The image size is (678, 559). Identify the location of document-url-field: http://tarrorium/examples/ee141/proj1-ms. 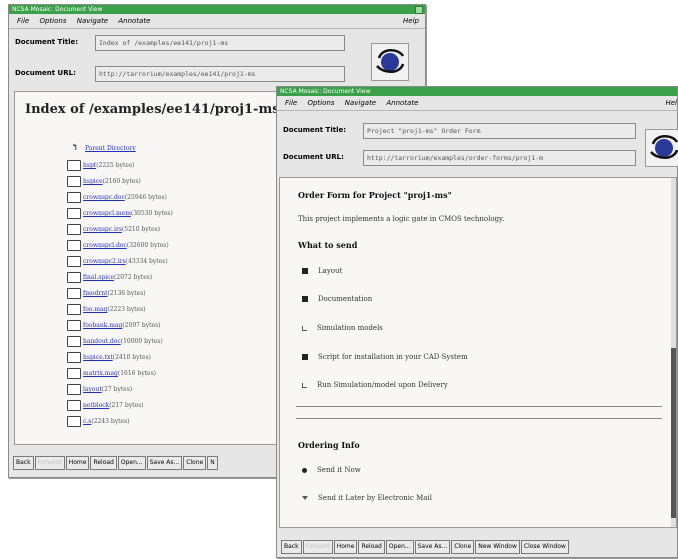
(220, 74).